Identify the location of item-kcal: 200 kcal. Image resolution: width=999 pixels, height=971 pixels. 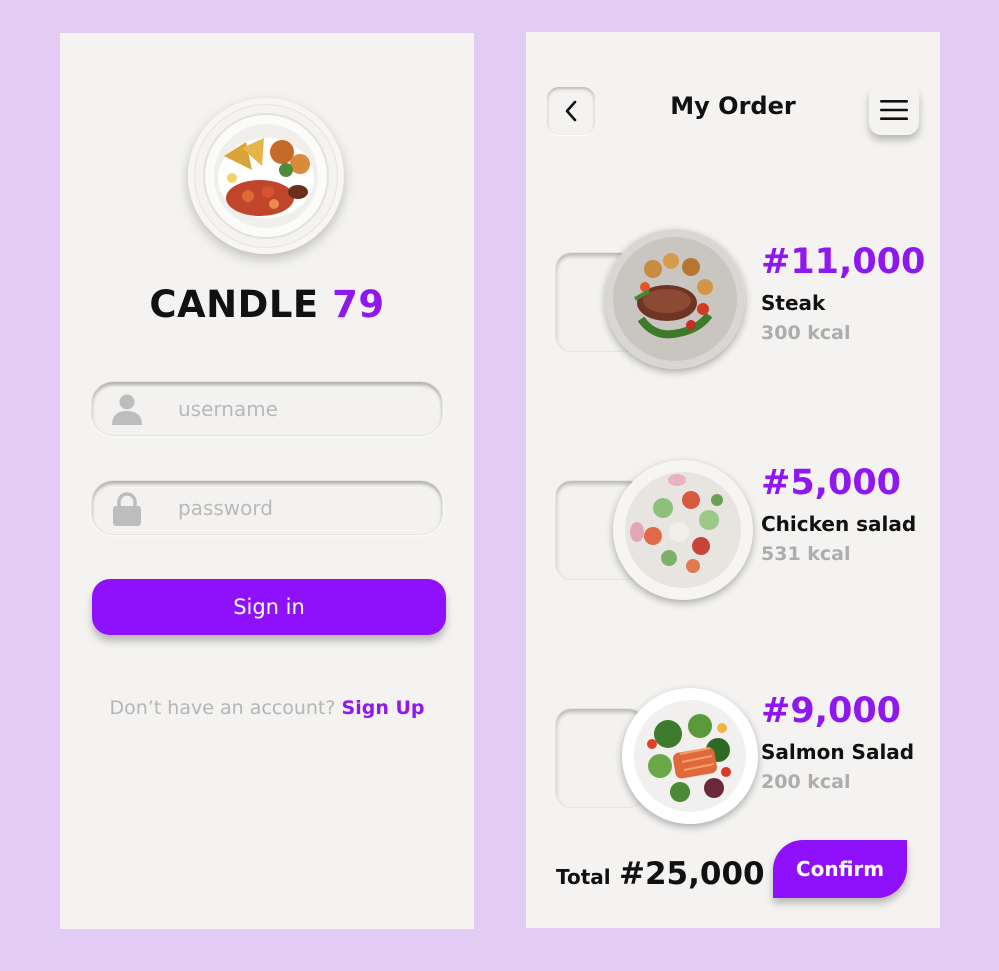
(806, 782).